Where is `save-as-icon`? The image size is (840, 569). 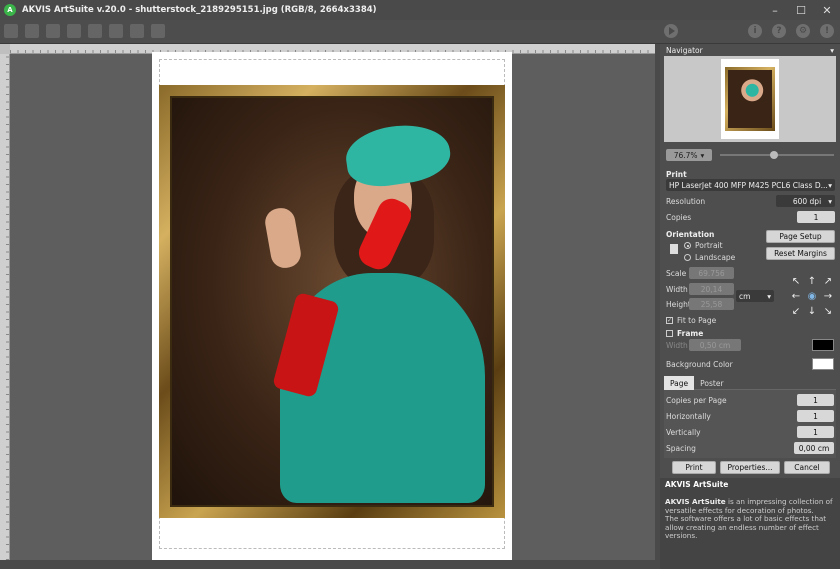 save-as-icon is located at coordinates (53, 31).